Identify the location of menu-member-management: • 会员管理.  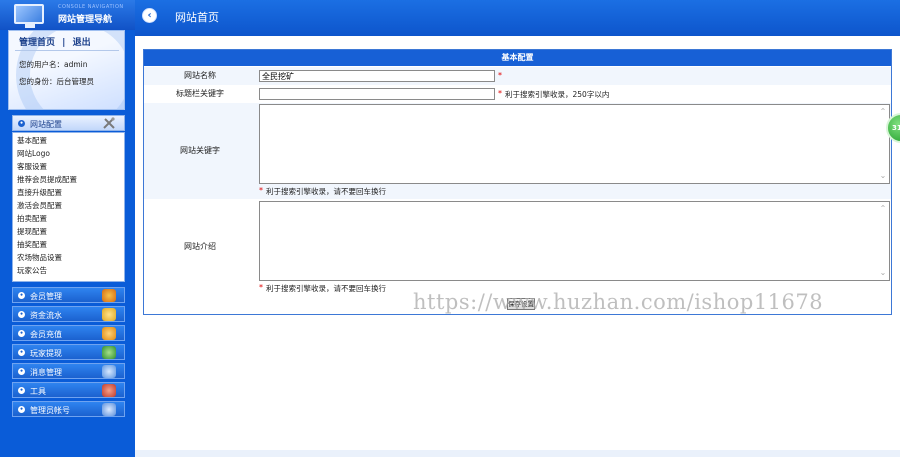
(68, 295).